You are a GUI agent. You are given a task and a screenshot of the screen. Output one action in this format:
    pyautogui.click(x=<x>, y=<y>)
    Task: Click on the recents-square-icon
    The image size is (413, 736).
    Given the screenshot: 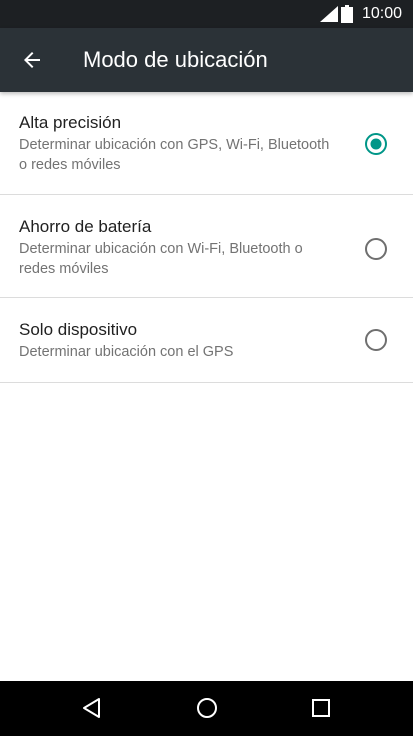 What is the action you would take?
    pyautogui.click(x=321, y=708)
    